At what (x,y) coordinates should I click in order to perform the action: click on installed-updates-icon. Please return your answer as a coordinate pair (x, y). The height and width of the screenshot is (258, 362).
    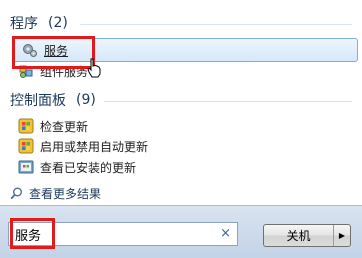
    Looking at the image, I should click on (26, 167).